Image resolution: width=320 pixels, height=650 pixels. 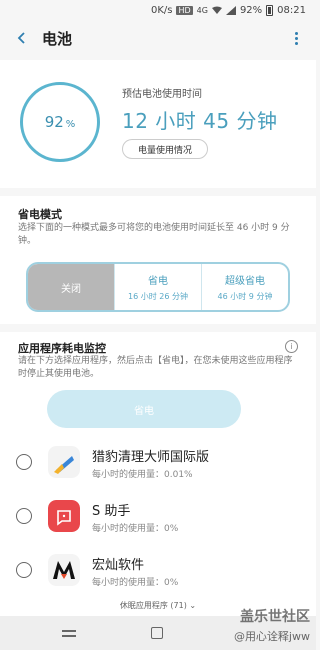 What do you see at coordinates (111, 511) in the screenshot?
I see `app-name: S 助手` at bounding box center [111, 511].